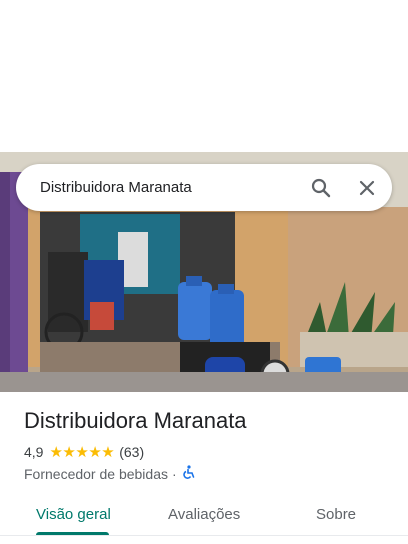 The height and width of the screenshot is (544, 408). Describe the element at coordinates (165, 187) in the screenshot. I see `search-input: Distribuidora Maranata` at that location.